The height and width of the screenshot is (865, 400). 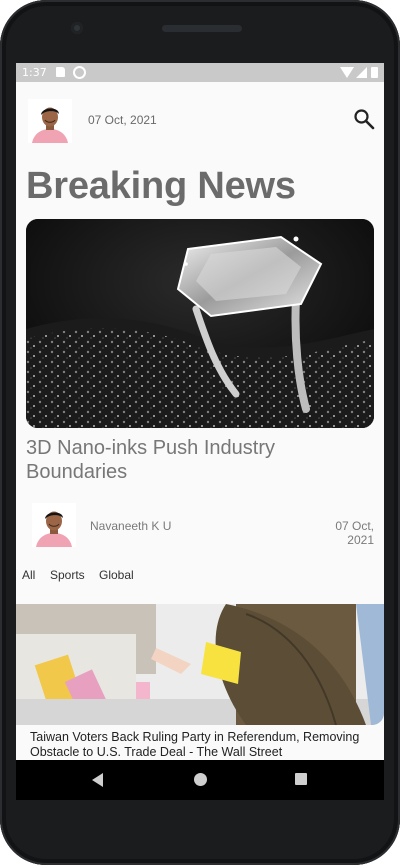 What do you see at coordinates (54, 525) in the screenshot?
I see `author-avatar` at bounding box center [54, 525].